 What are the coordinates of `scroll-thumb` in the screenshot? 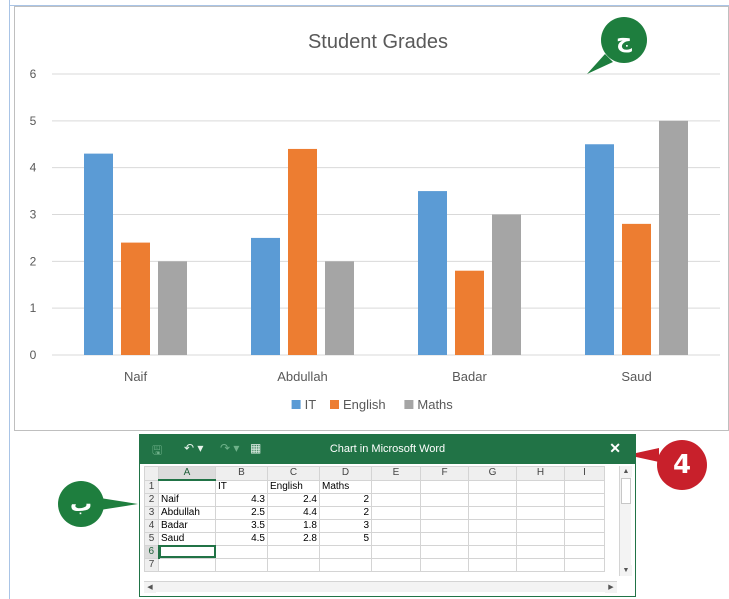 It's located at (626, 491).